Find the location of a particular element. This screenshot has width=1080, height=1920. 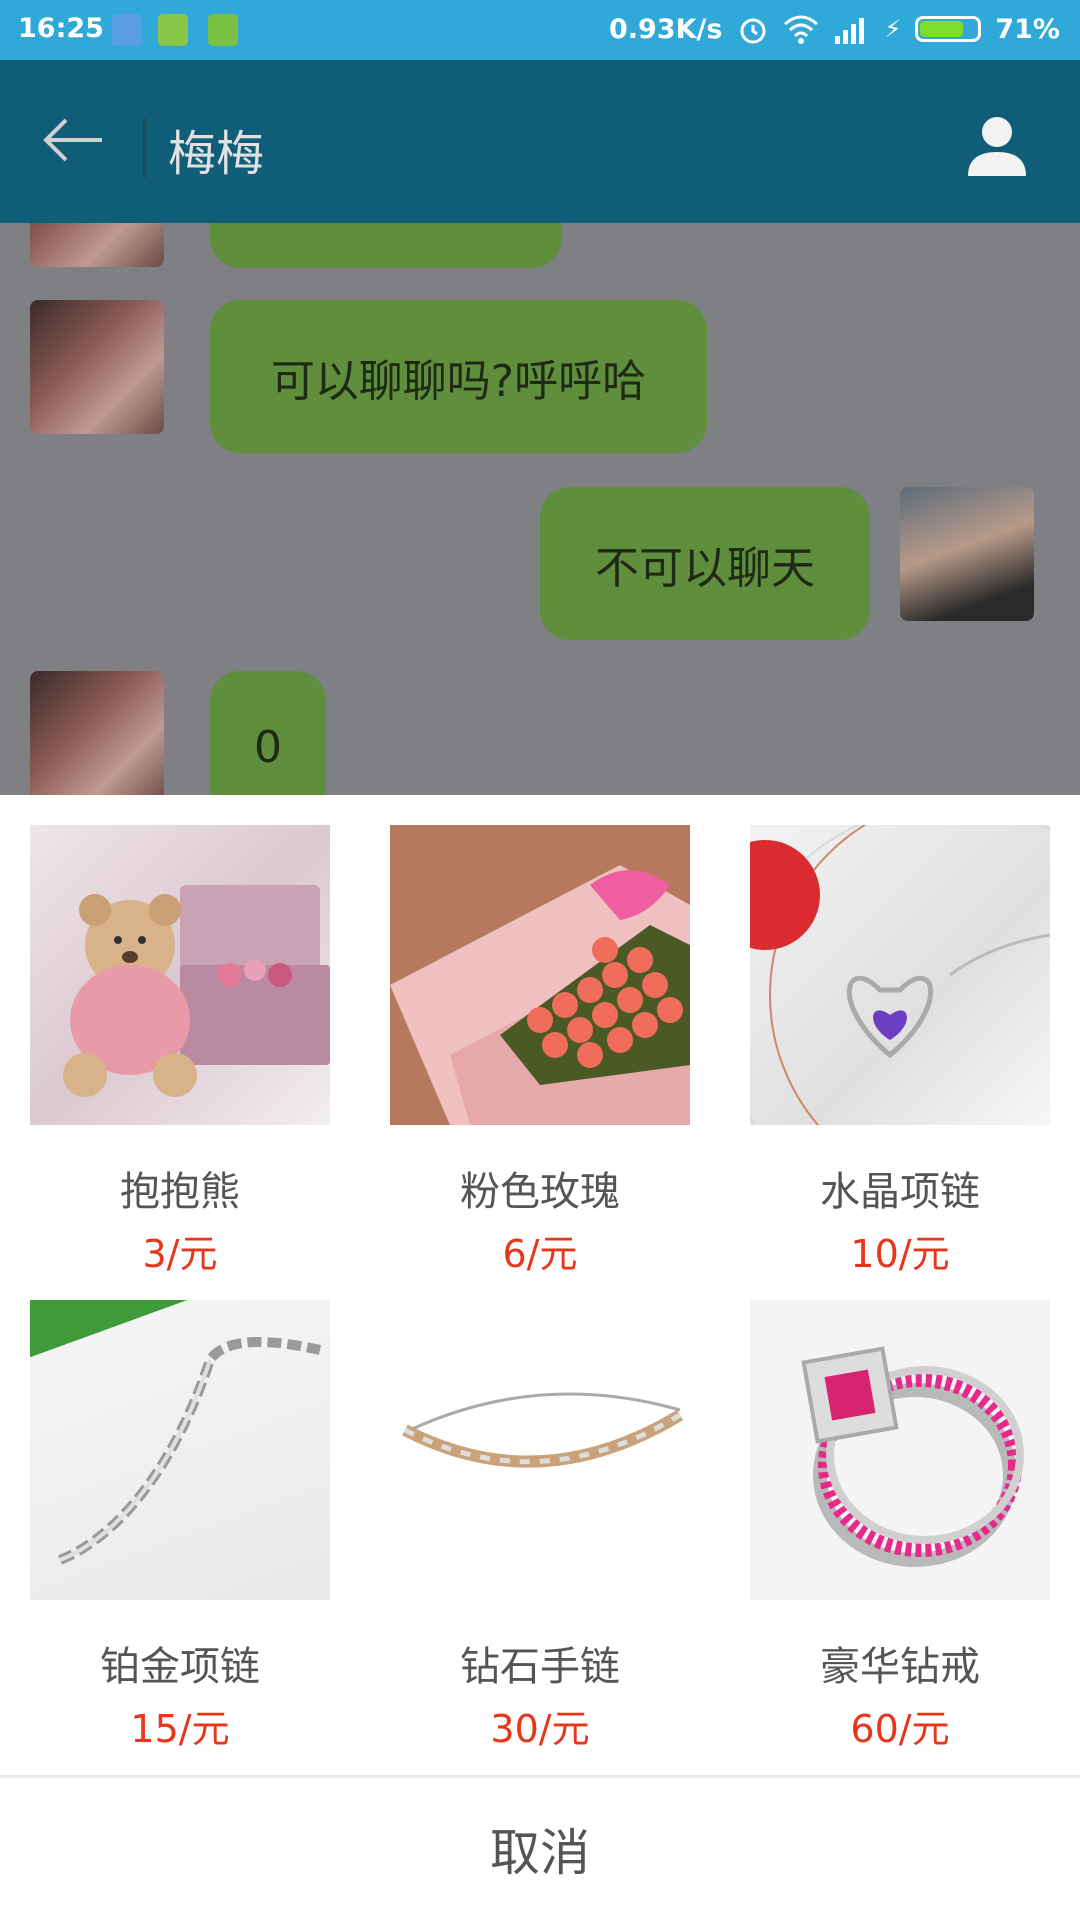

platinum-necklace-icon is located at coordinates (180, 1450).